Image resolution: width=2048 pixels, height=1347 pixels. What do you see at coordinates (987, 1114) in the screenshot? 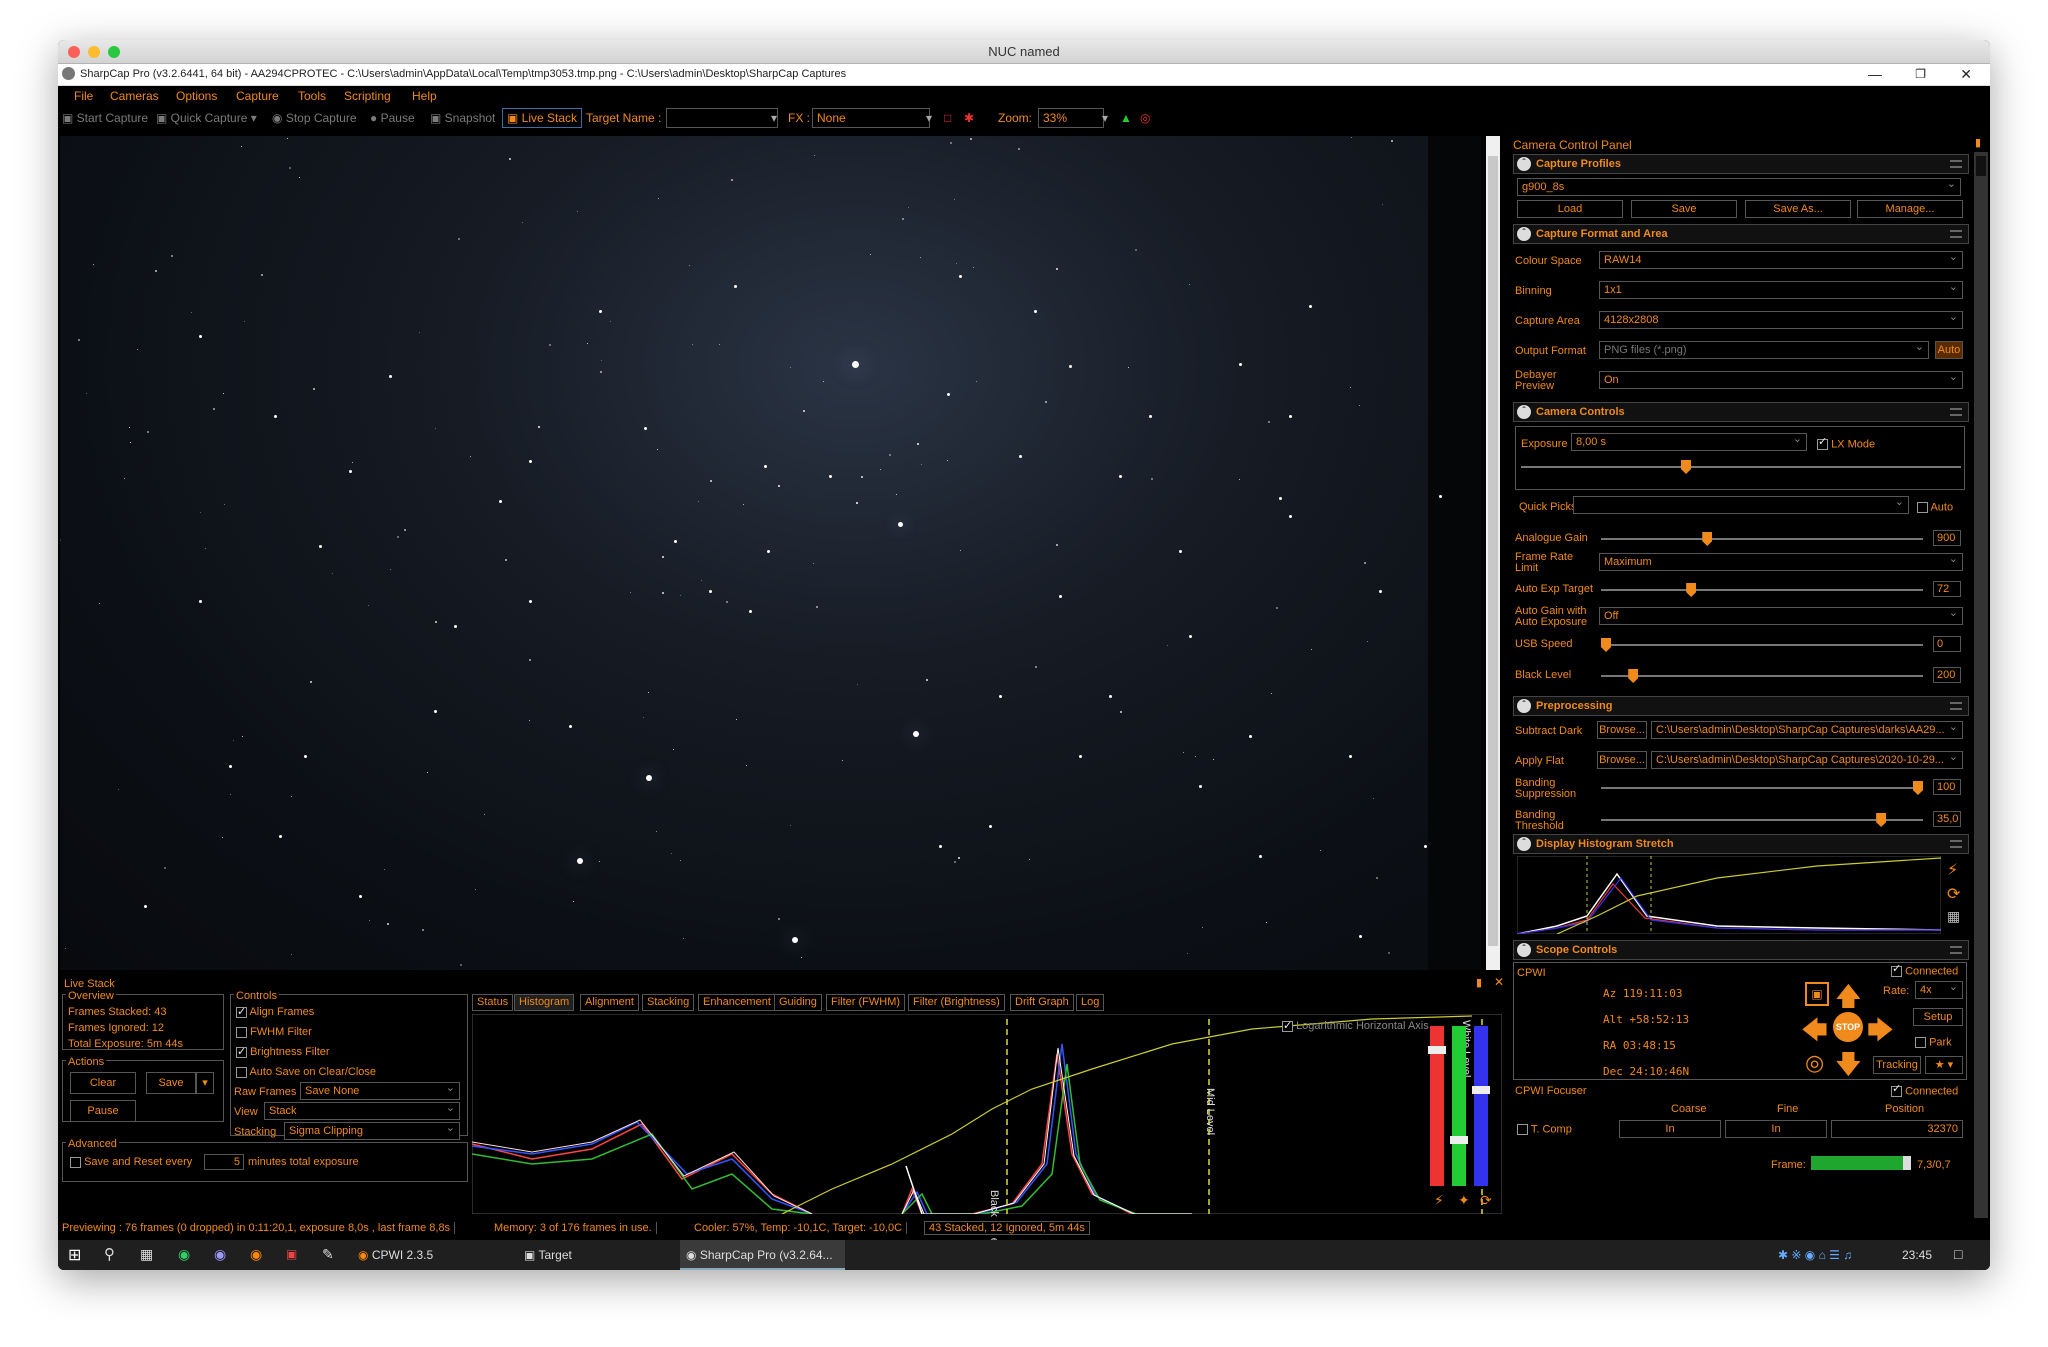
I see `stack-histogram-chart` at bounding box center [987, 1114].